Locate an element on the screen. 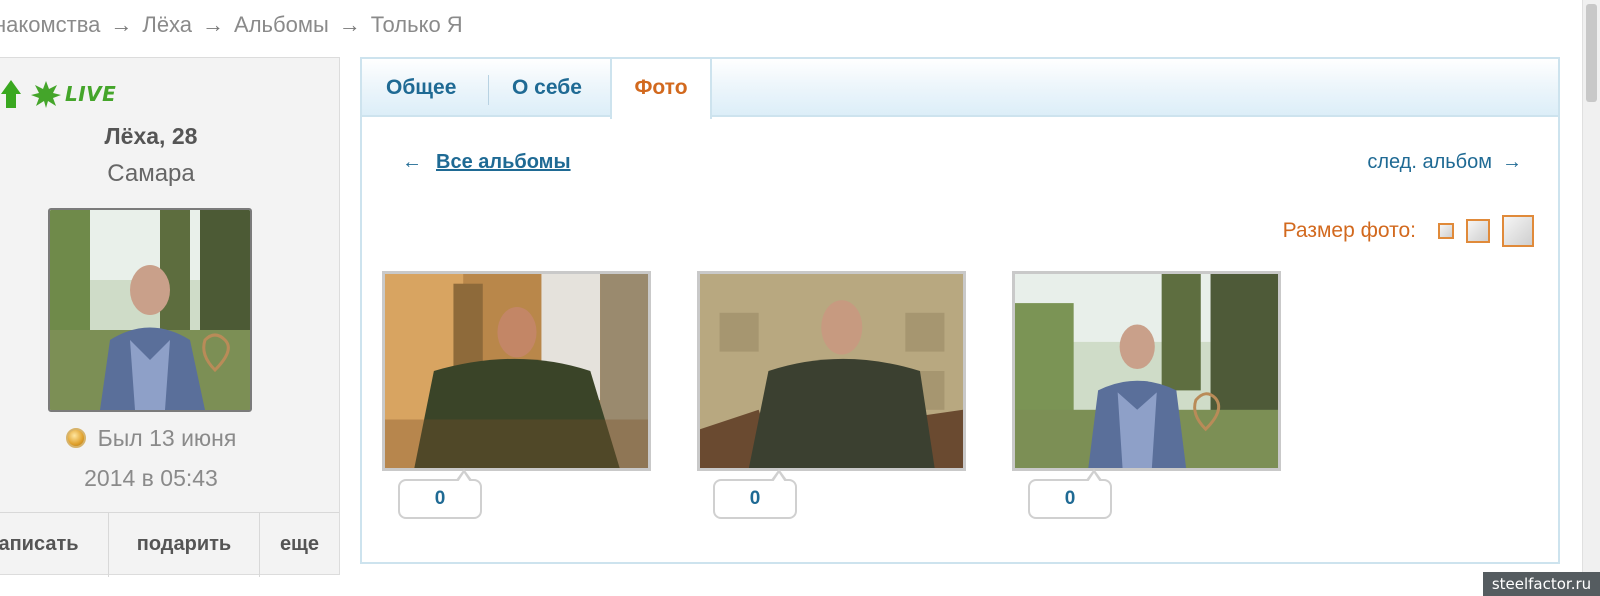 The width and height of the screenshot is (1600, 596). profile-city: Самара is located at coordinates (151, 173).